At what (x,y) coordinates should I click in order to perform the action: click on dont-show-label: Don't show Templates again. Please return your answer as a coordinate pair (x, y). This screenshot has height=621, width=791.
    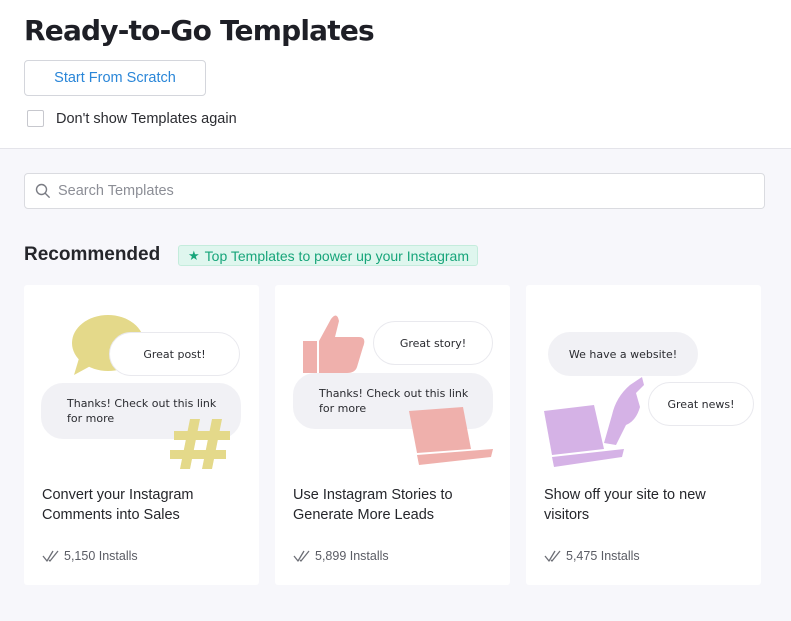
    Looking at the image, I should click on (146, 119).